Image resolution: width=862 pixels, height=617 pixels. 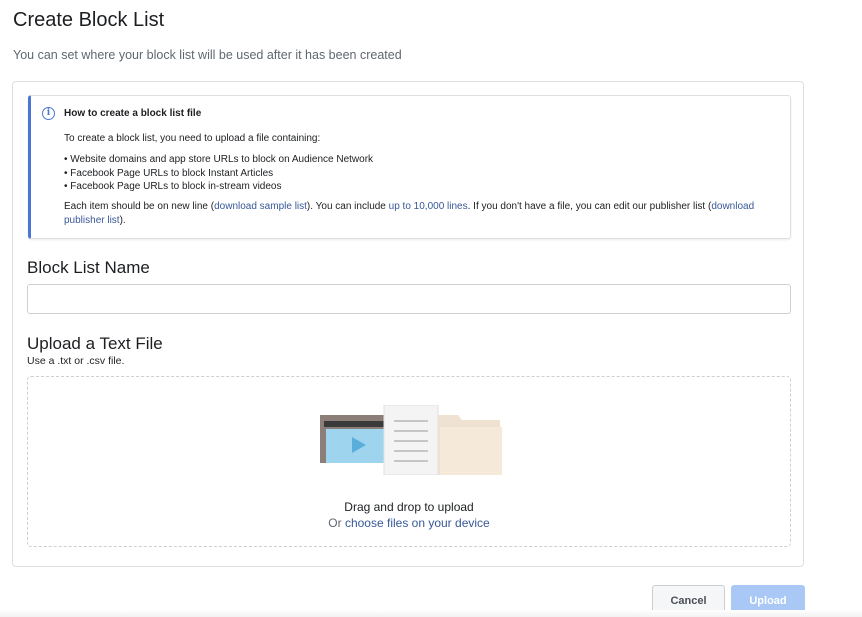 I want to click on files-illustration-icon, so click(x=411, y=440).